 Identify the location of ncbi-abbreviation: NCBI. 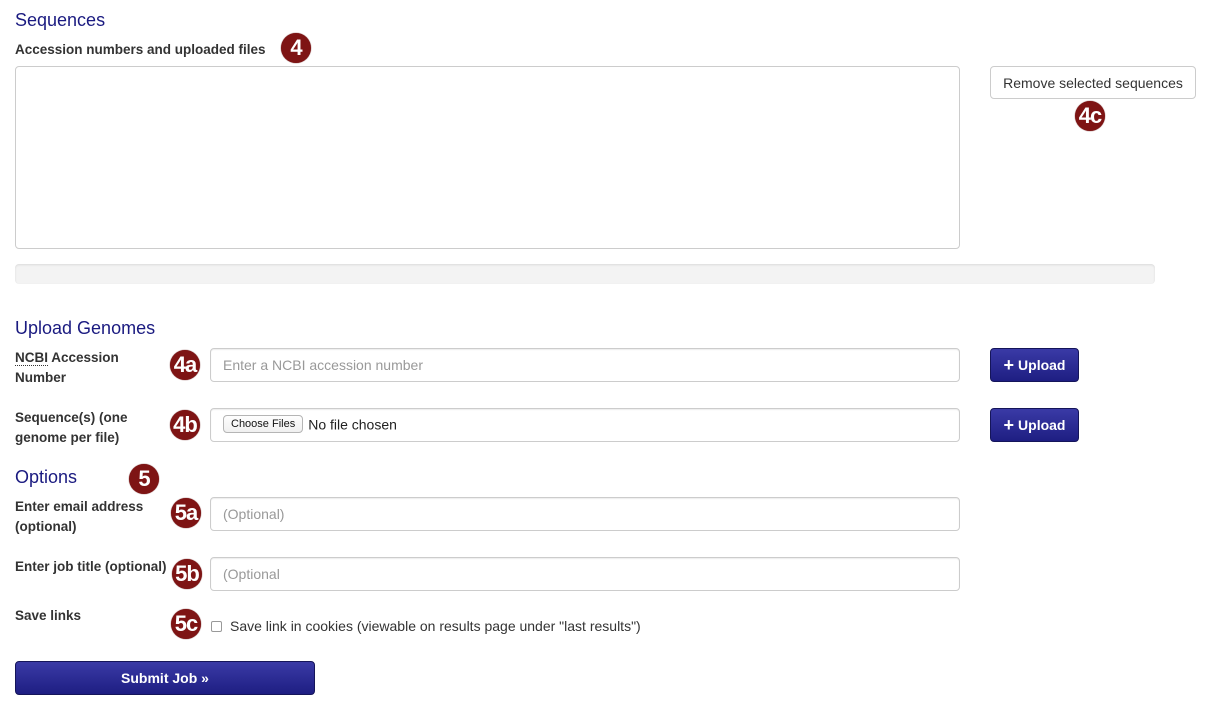
(31, 358).